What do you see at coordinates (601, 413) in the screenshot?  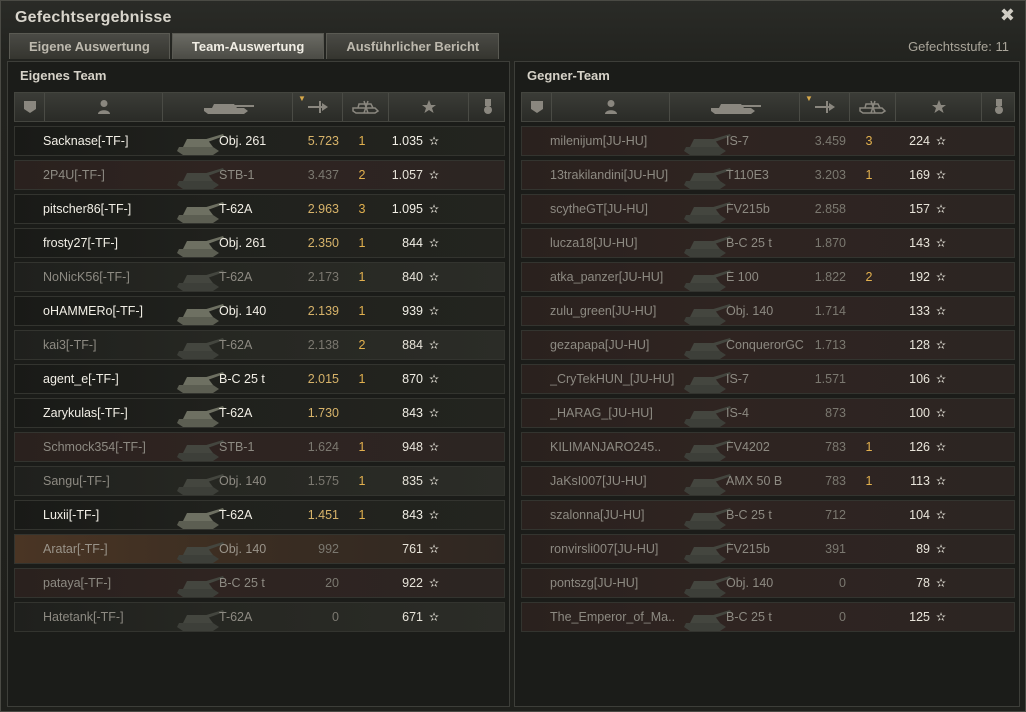 I see `player-name: _HARAG_[JU-HU]` at bounding box center [601, 413].